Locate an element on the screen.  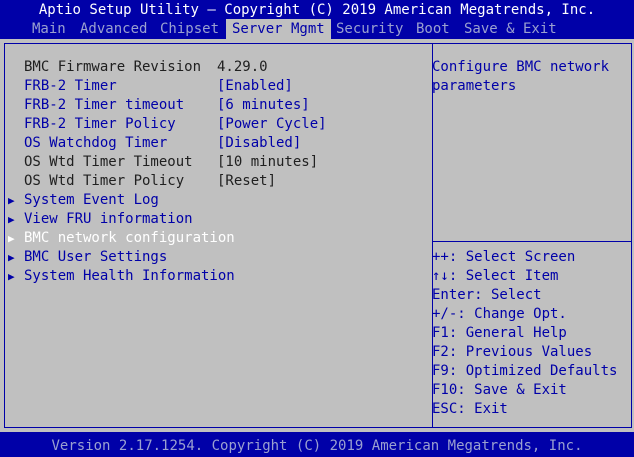
tab-server-mgmt: Server Mgmt is located at coordinates (278, 29).